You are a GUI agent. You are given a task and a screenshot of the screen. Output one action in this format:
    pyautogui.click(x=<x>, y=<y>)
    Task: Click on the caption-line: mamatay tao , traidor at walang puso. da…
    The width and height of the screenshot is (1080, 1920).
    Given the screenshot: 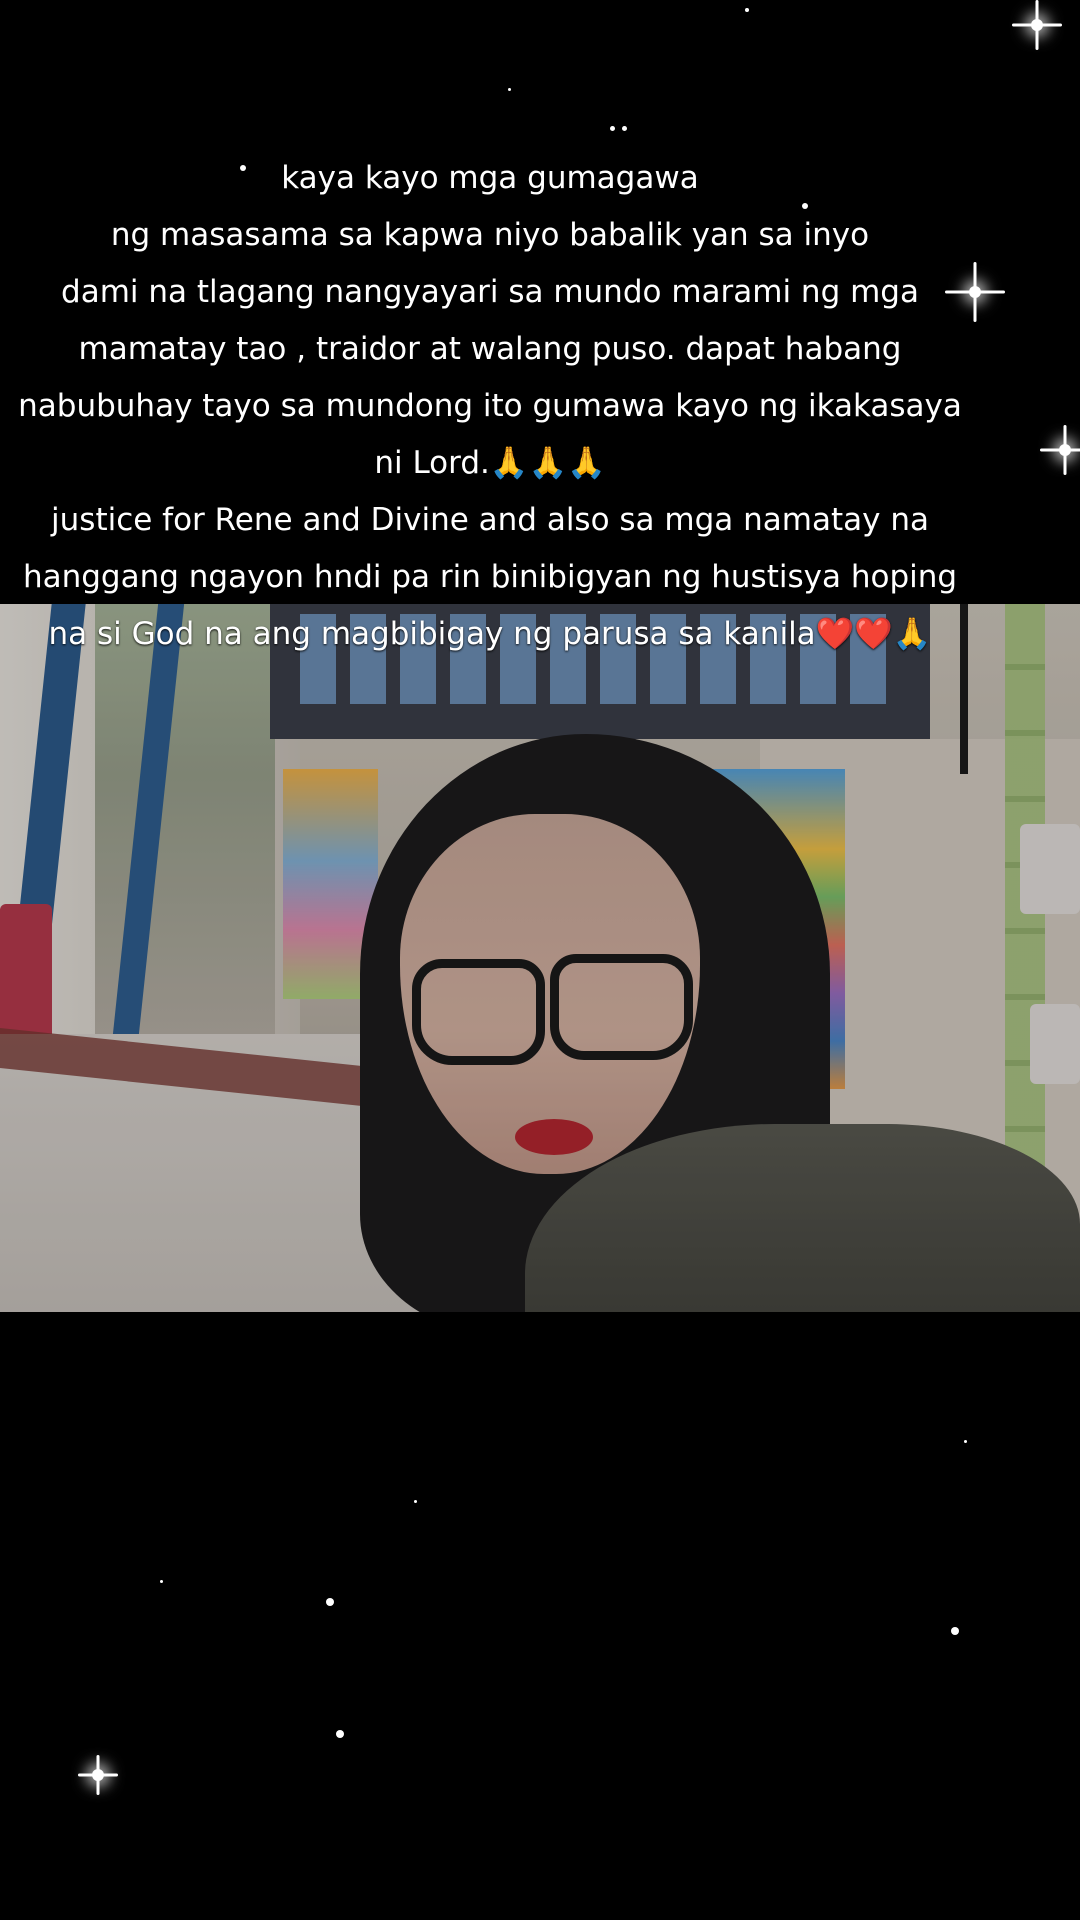 What is the action you would take?
    pyautogui.click(x=490, y=349)
    